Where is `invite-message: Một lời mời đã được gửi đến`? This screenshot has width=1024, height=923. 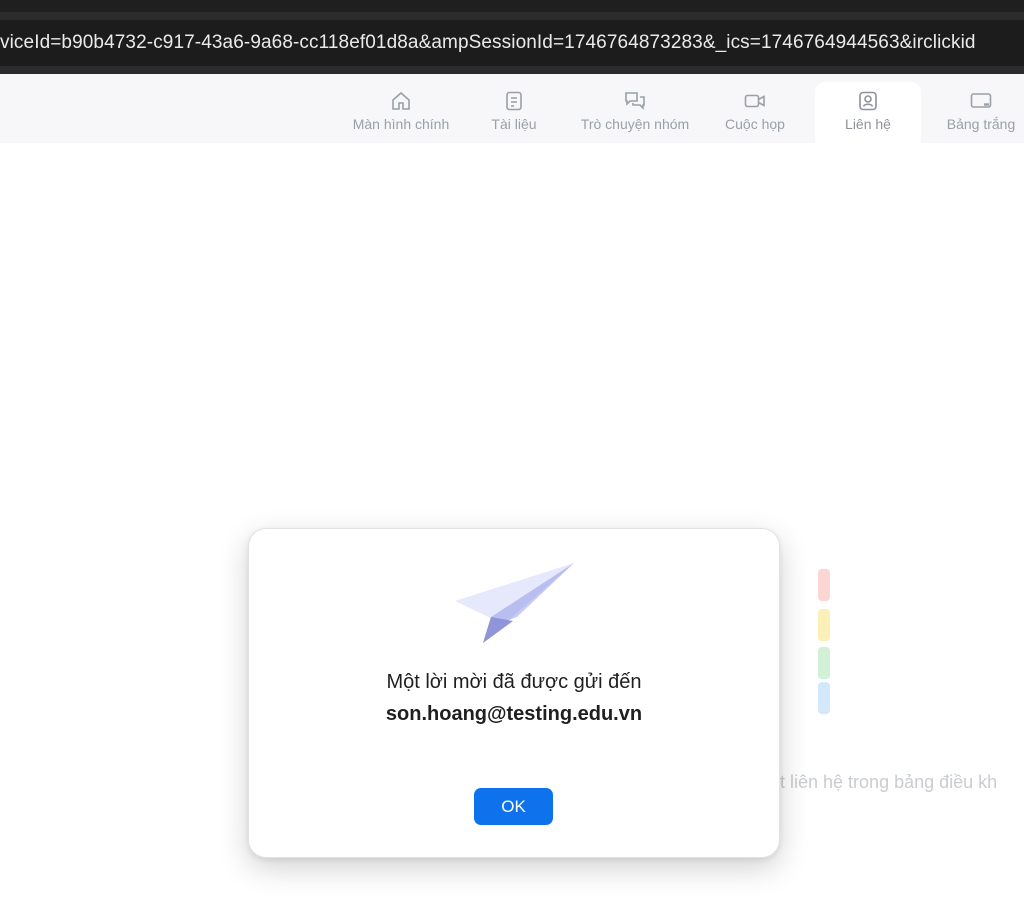
invite-message: Một lời mời đã được gửi đến is located at coordinates (514, 682).